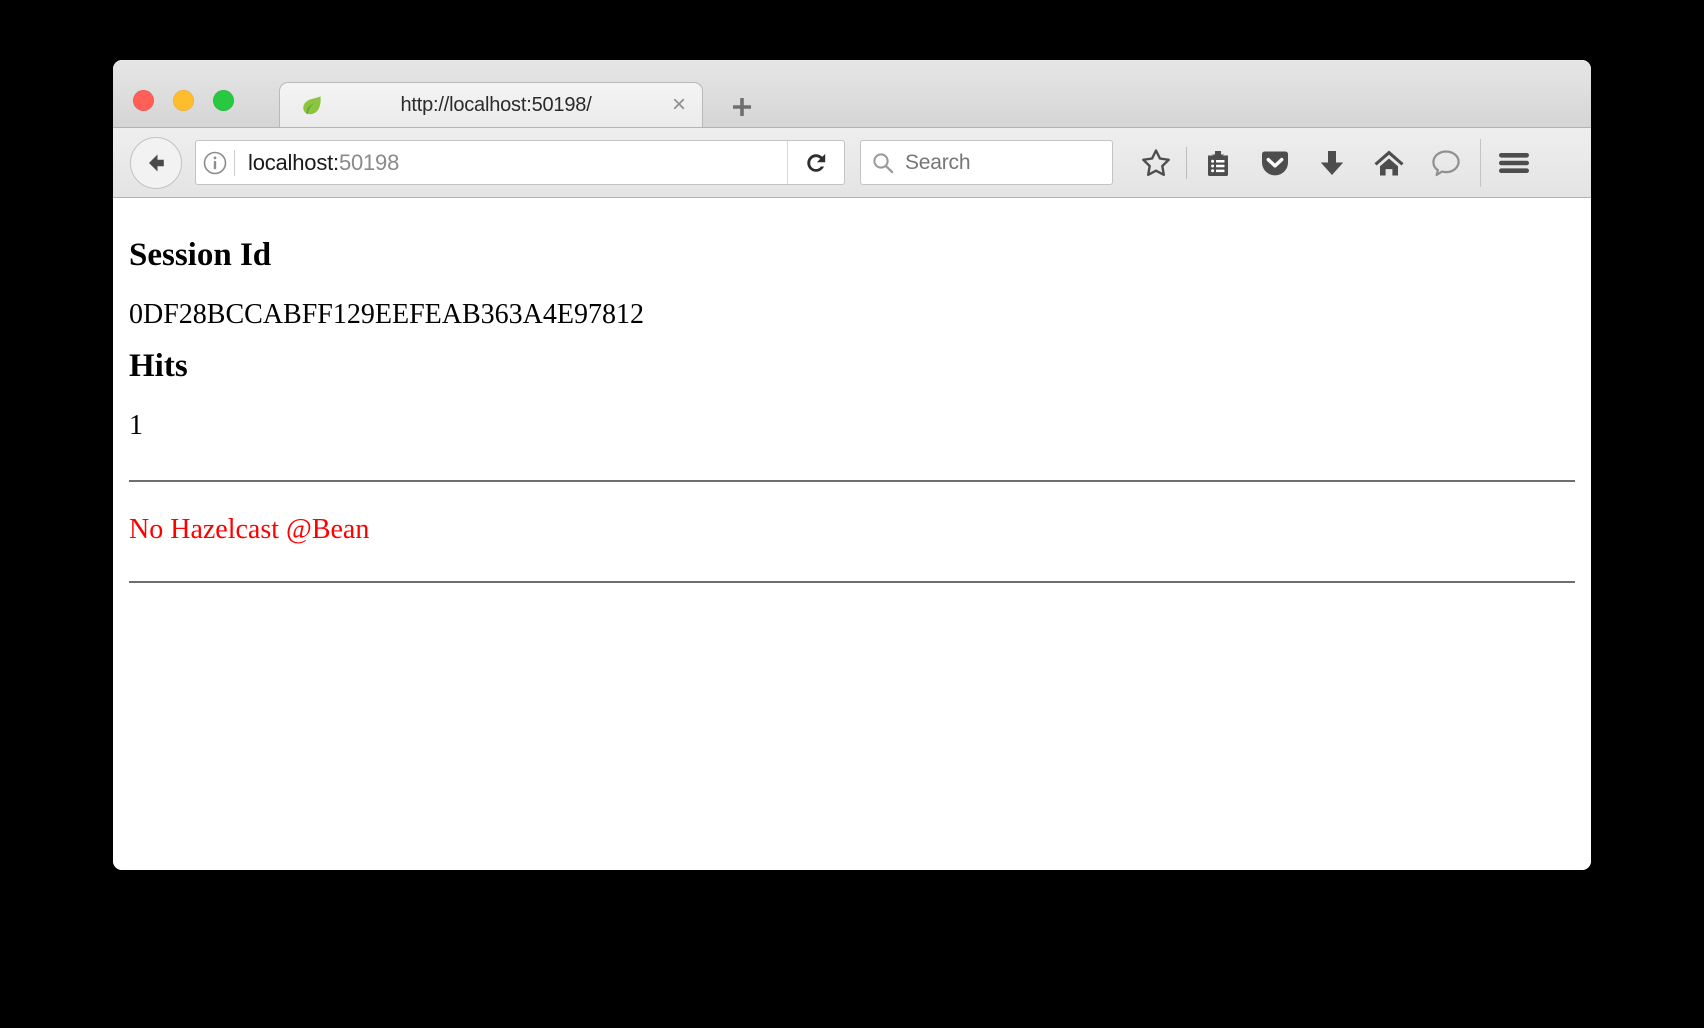  What do you see at coordinates (223, 100) in the screenshot?
I see `window-zoom-button` at bounding box center [223, 100].